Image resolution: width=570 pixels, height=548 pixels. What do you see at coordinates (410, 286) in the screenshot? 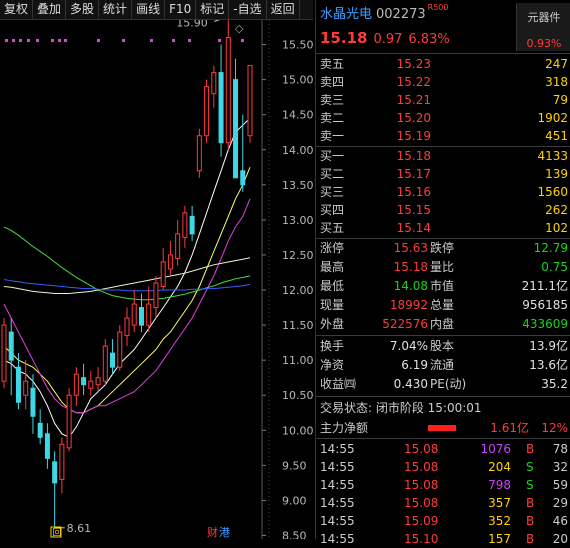
I see `stat-value: 14.08` at bounding box center [410, 286].